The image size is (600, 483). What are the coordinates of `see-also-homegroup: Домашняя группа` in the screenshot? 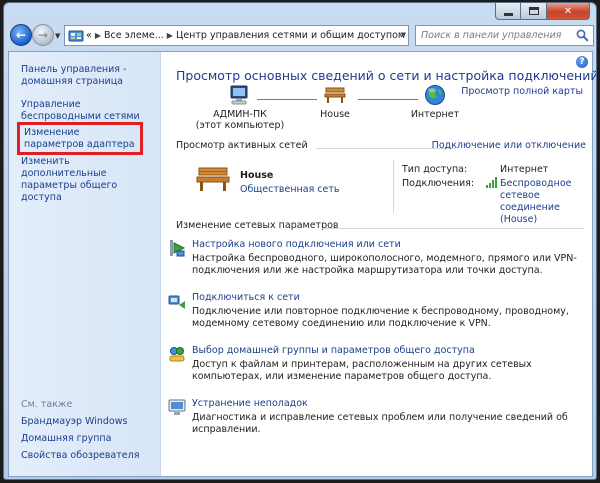 It's located at (89, 439).